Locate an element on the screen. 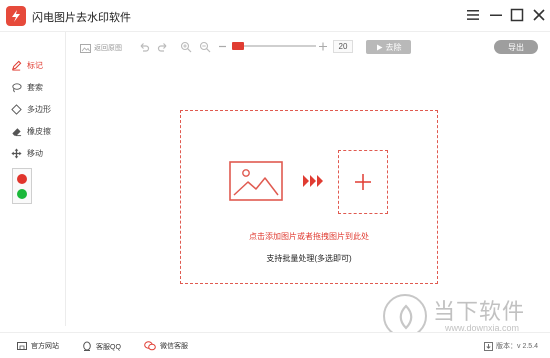 The height and width of the screenshot is (358, 550). redo-icon is located at coordinates (162, 47).